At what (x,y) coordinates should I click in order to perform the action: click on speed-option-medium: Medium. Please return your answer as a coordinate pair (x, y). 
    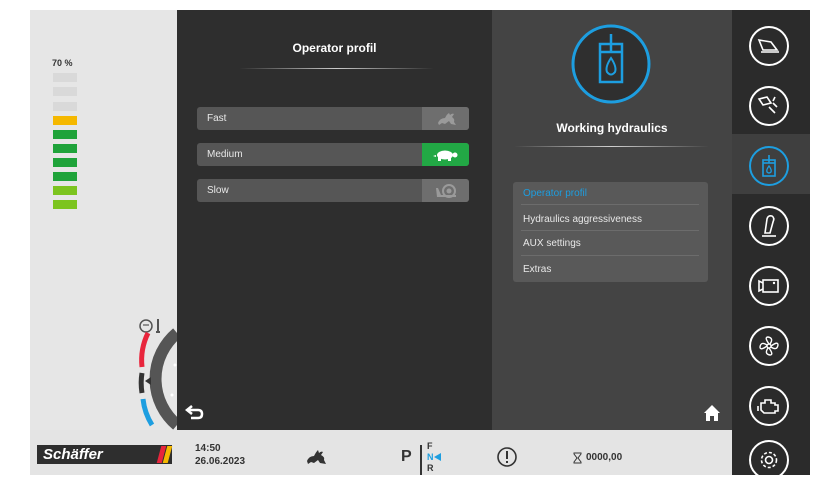
    Looking at the image, I should click on (333, 154).